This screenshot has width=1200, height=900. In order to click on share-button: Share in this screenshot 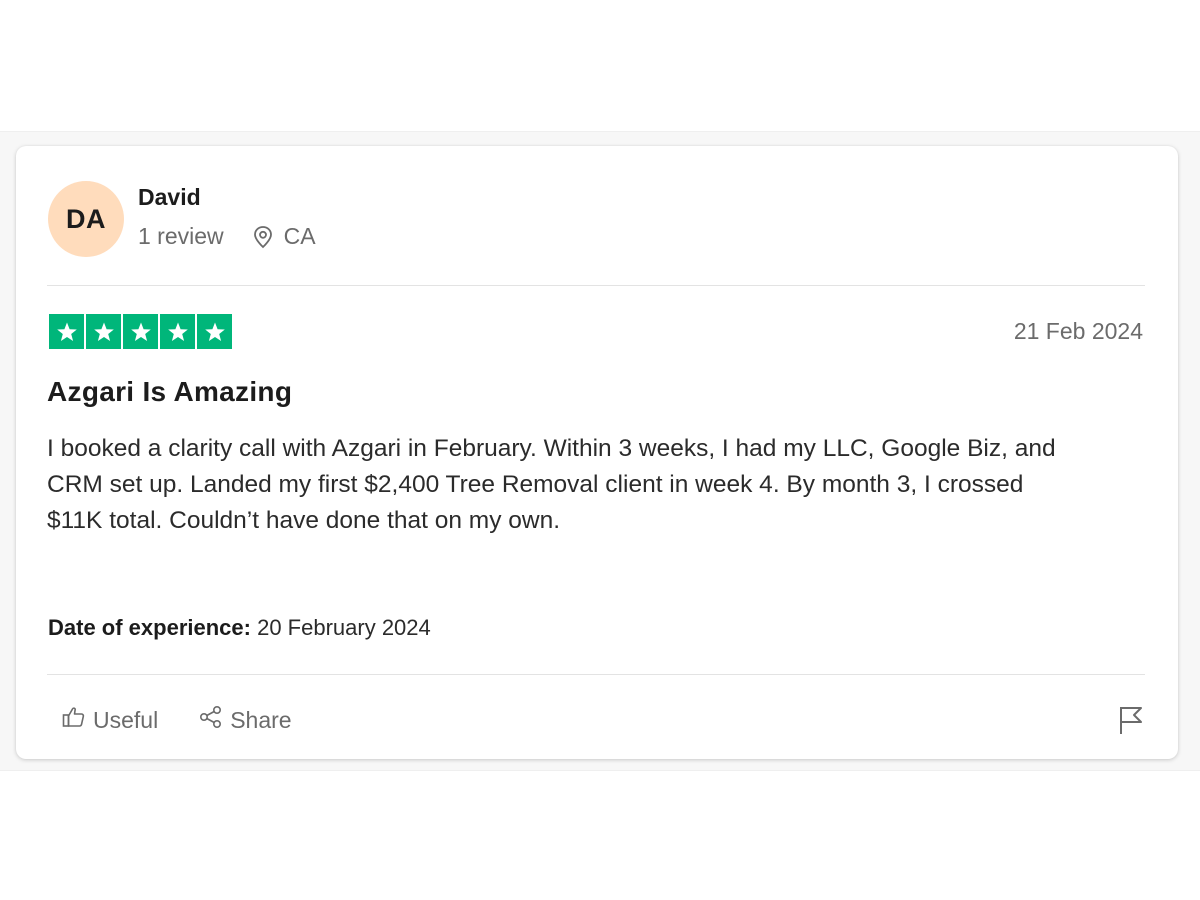, I will do `click(245, 720)`.